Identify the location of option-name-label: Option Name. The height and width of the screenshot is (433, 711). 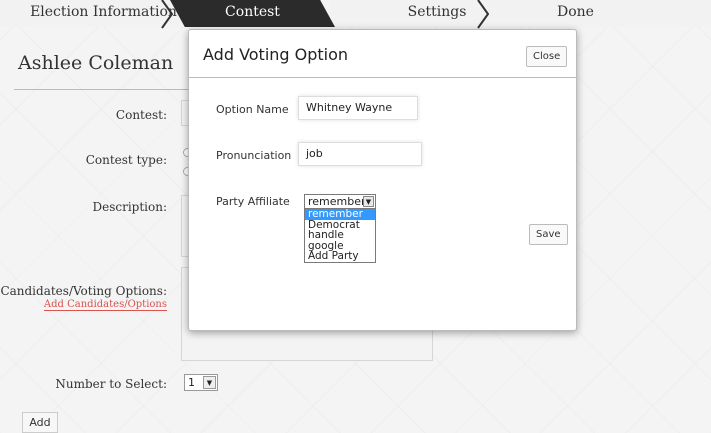
(252, 109).